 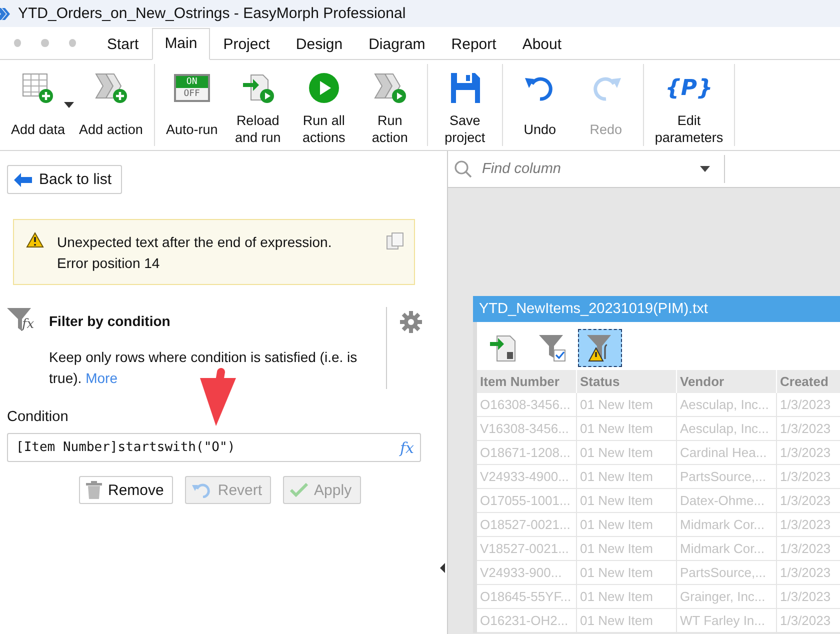 I want to click on chevron-play-icon, so click(x=389, y=88).